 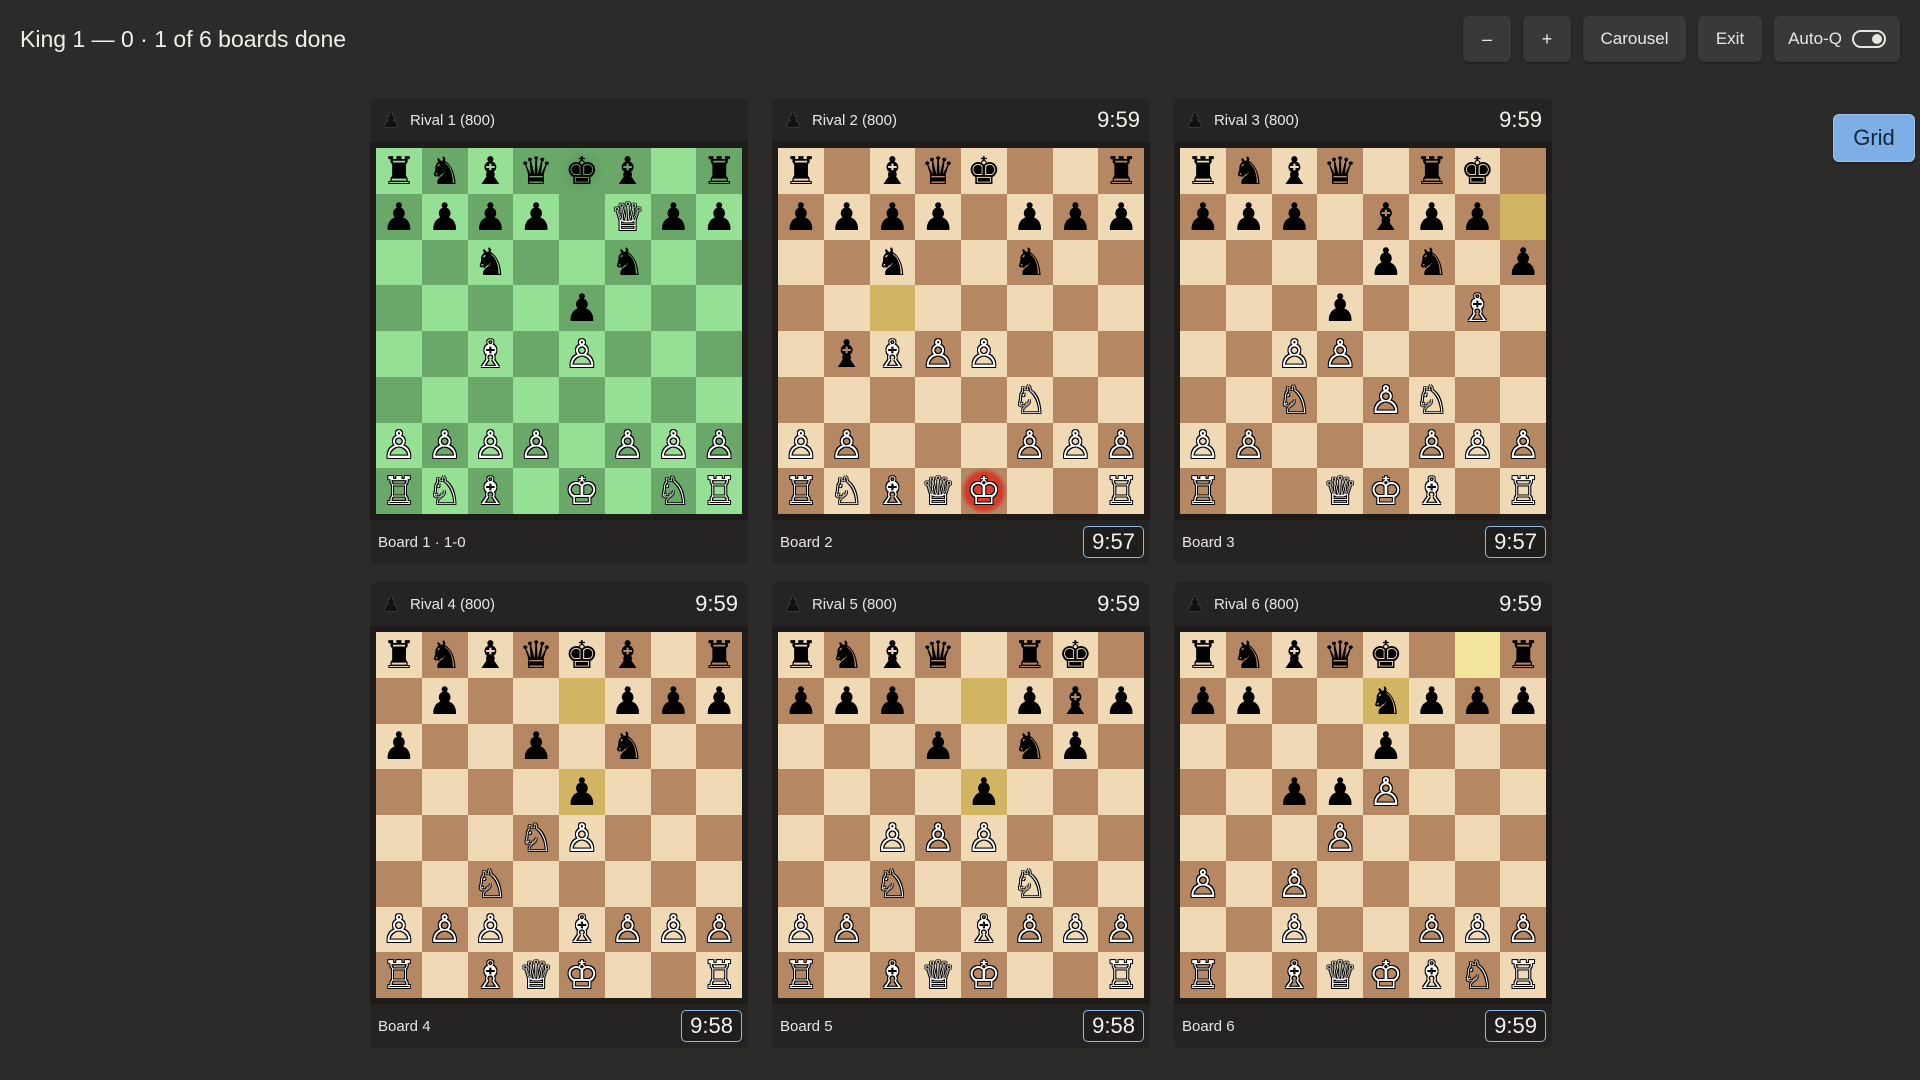 What do you see at coordinates (1121, 746) in the screenshot?
I see `square-h6` at bounding box center [1121, 746].